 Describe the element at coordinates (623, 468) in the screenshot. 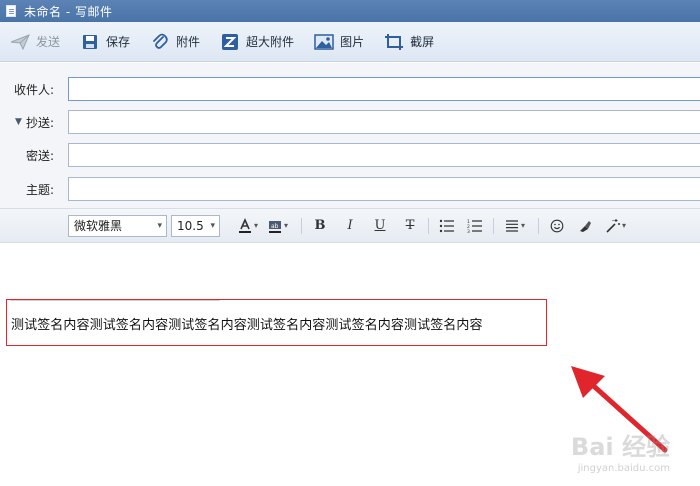

I see `baidu-watermark-url: jingyan.baidu.com` at that location.